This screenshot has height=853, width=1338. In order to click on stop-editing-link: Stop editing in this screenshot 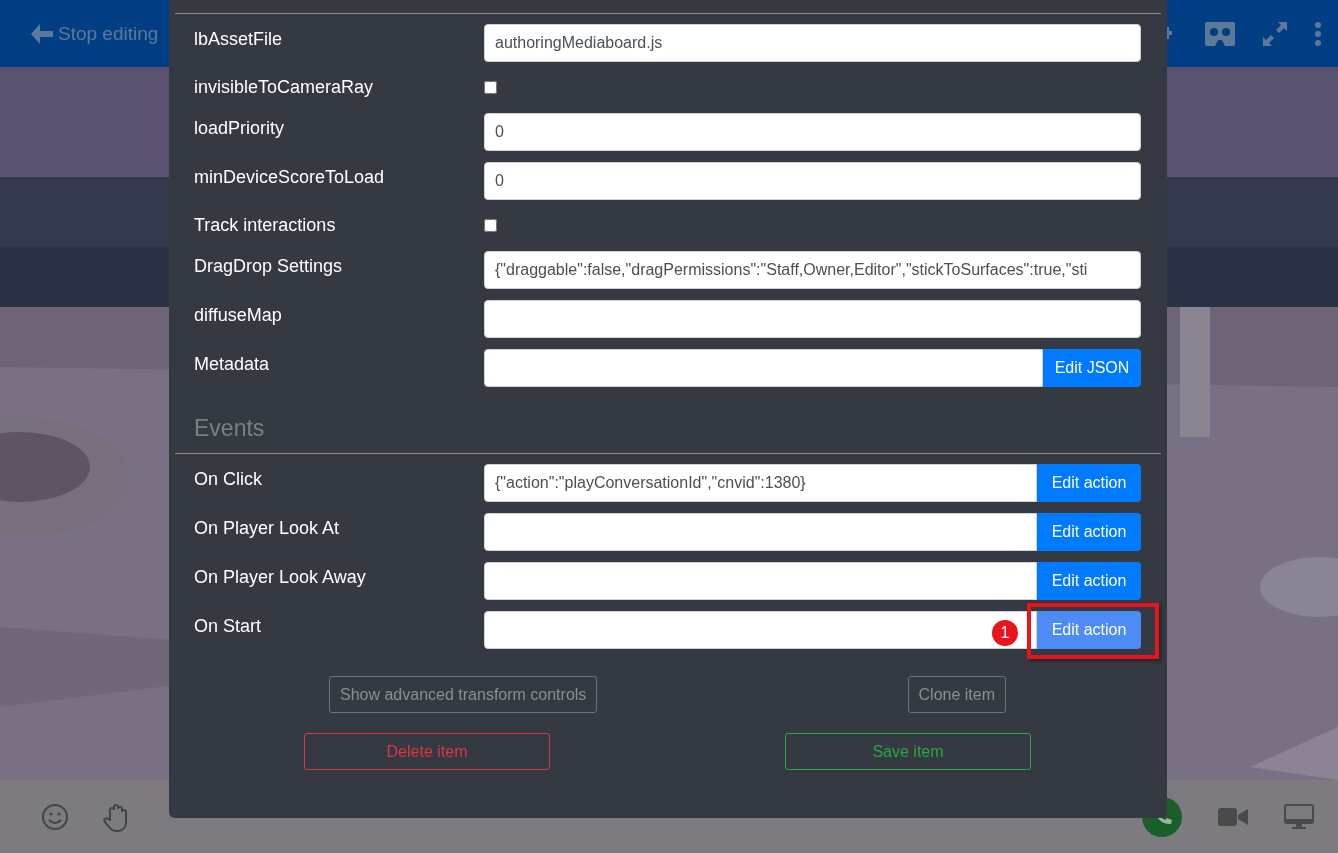, I will do `click(94, 33)`.